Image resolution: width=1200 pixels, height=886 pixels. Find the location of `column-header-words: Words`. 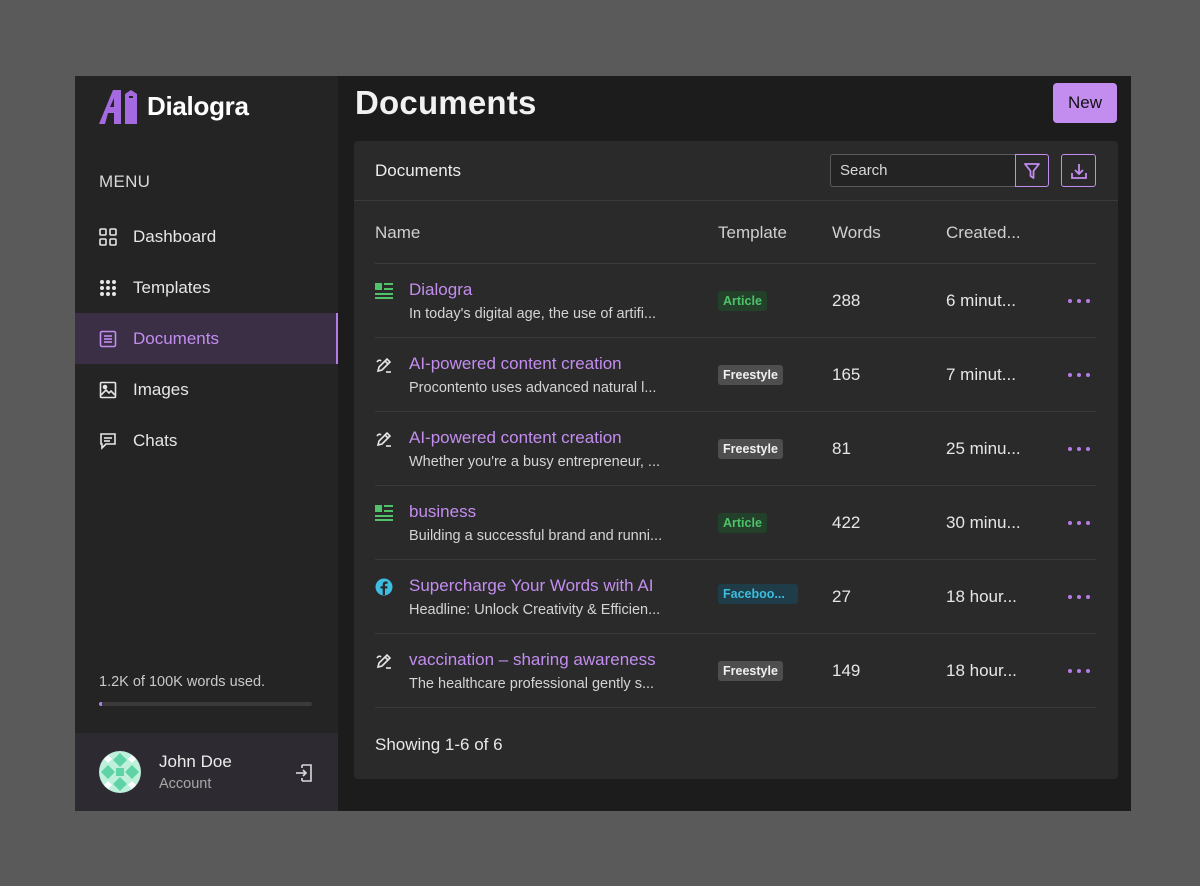

column-header-words: Words is located at coordinates (889, 233).